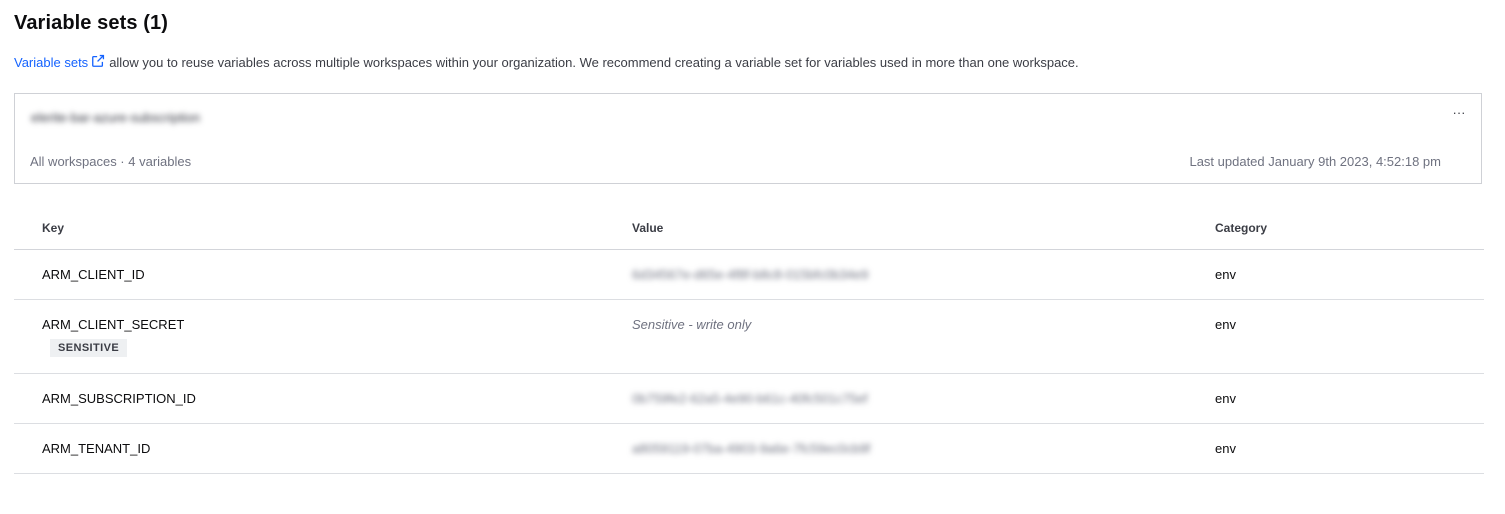 This screenshot has width=1505, height=514. I want to click on variable-key-cell: ARM_SUBSCRIPTION_ID, so click(309, 398).